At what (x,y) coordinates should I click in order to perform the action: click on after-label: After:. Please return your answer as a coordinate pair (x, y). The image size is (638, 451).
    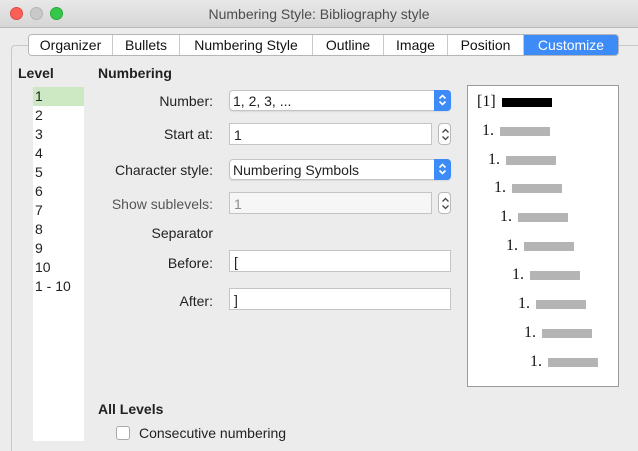
    Looking at the image, I should click on (196, 301).